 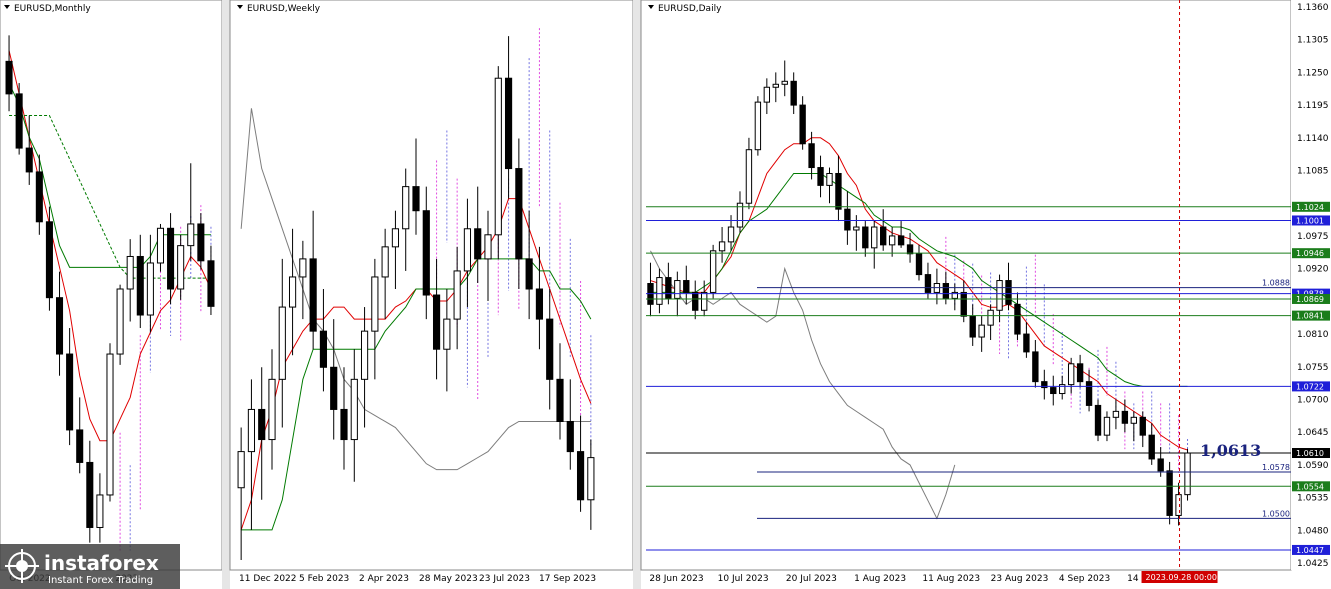 I want to click on monthly-candle, so click(x=19, y=119).